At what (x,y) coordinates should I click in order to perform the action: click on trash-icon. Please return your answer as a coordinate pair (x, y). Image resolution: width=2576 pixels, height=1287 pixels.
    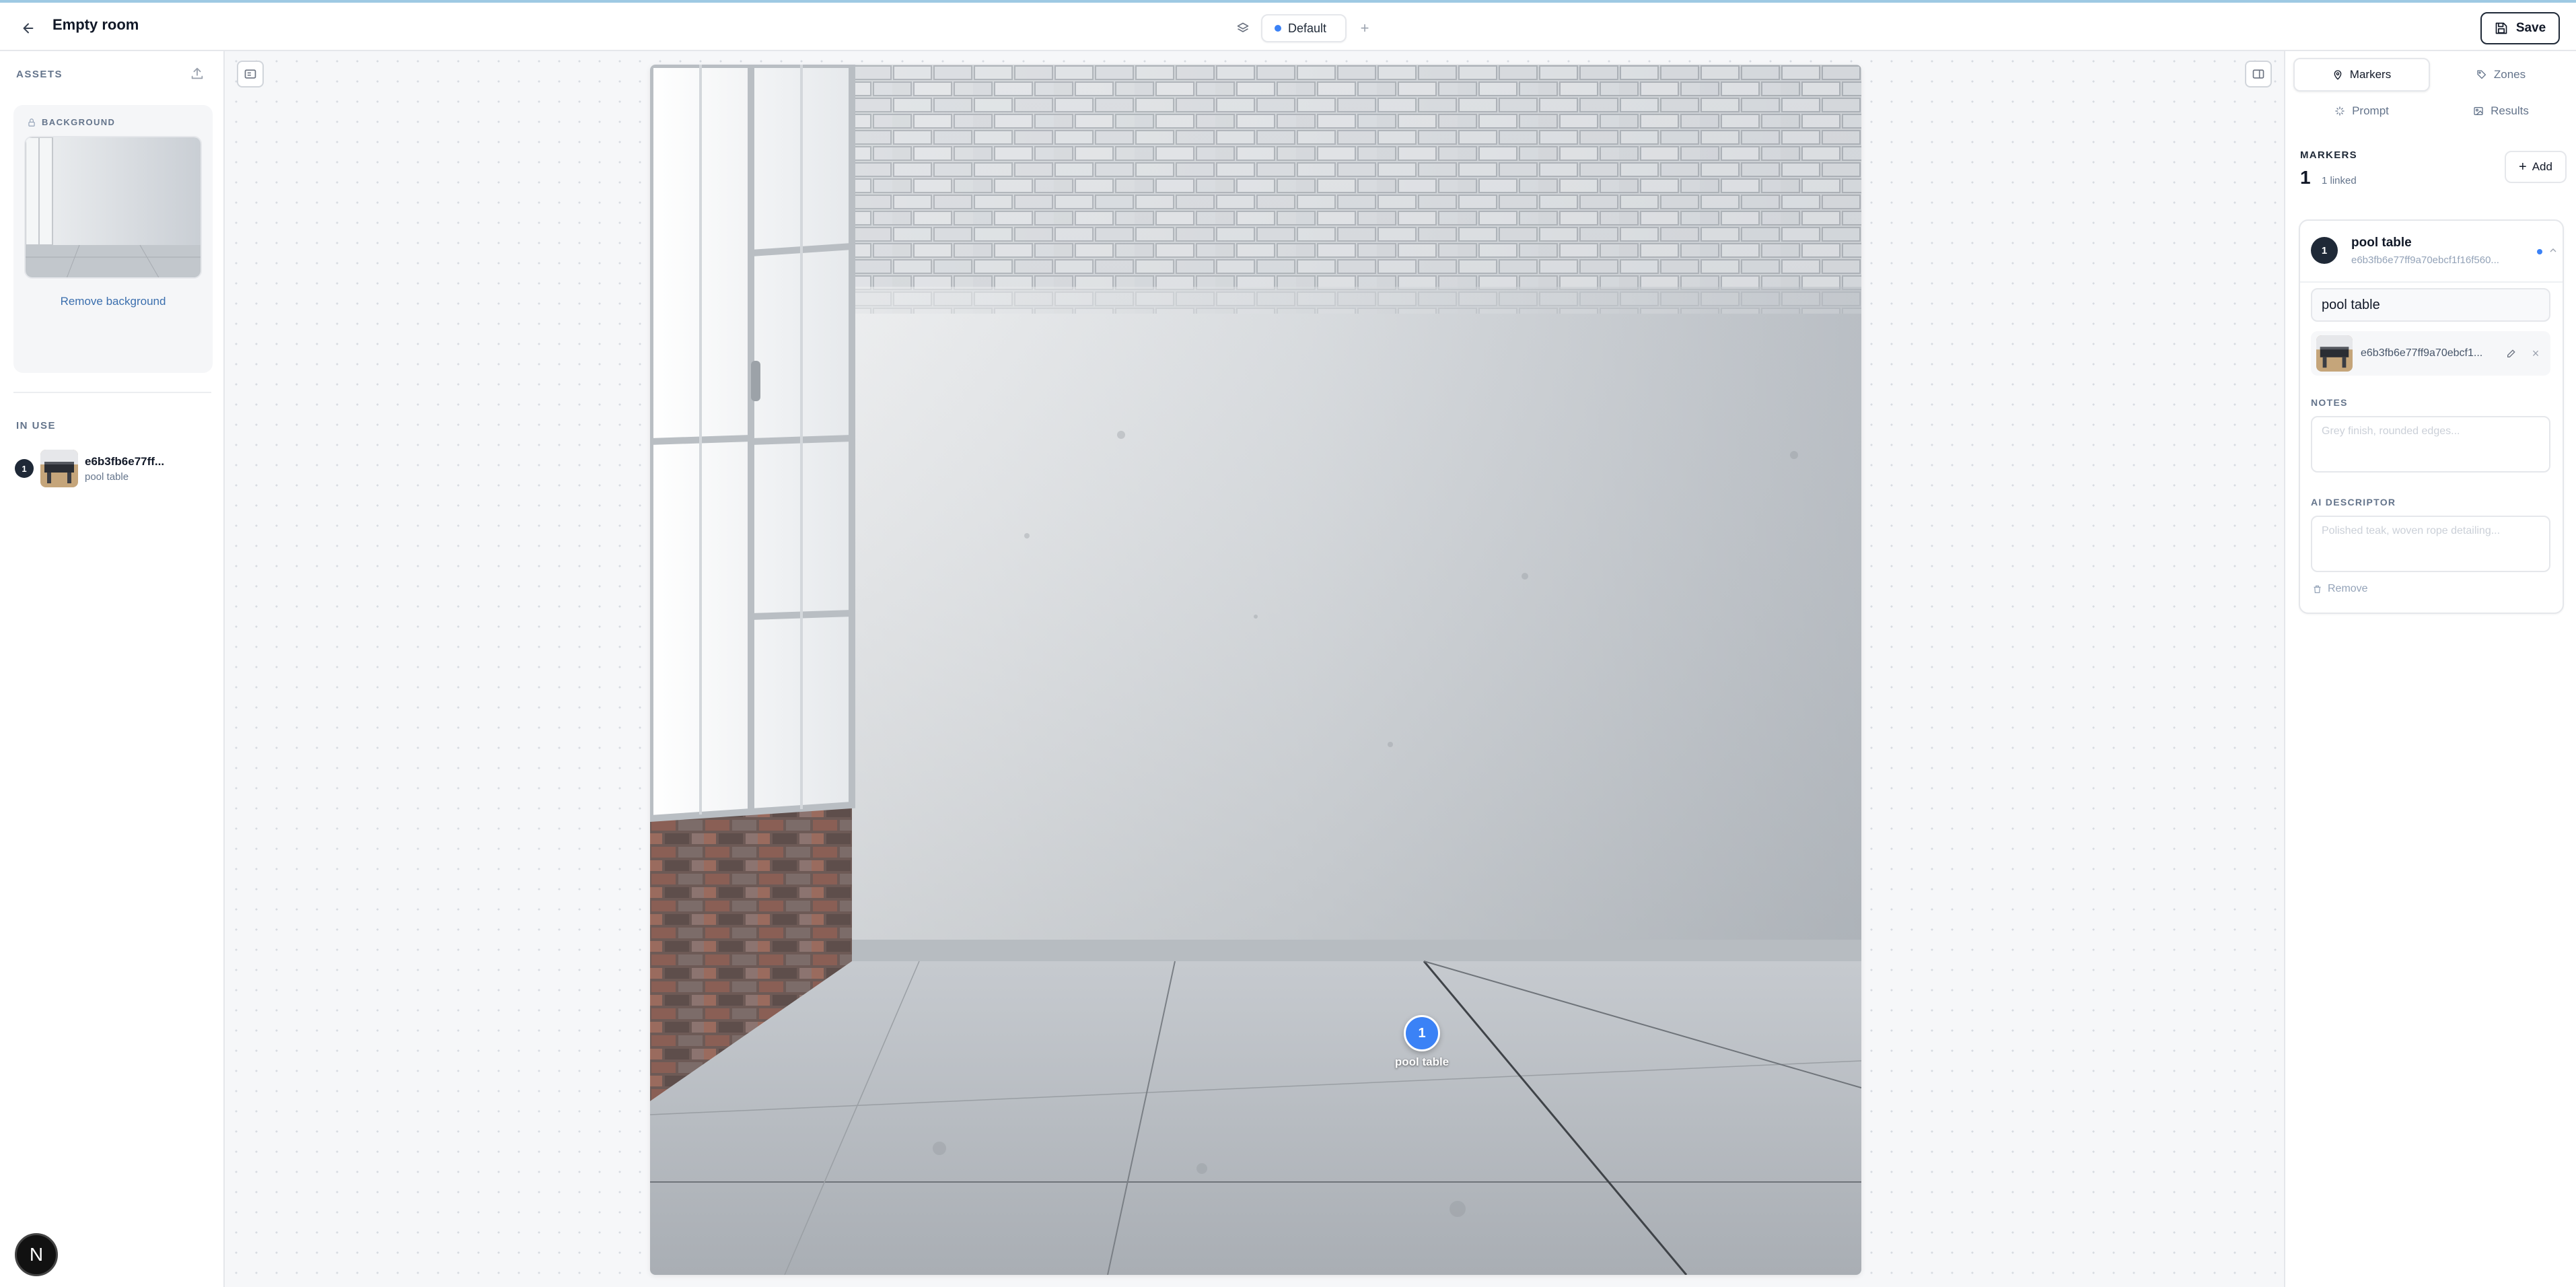
    Looking at the image, I should click on (2317, 589).